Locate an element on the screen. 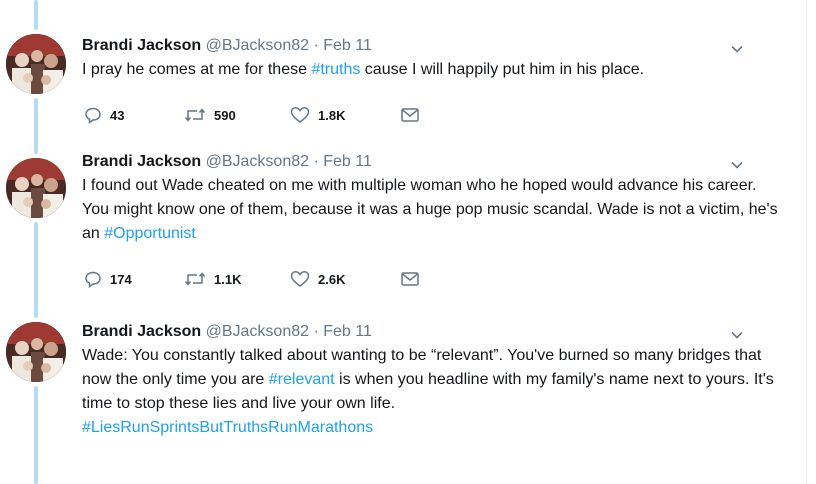  retweet-button: 590 is located at coordinates (237, 115).